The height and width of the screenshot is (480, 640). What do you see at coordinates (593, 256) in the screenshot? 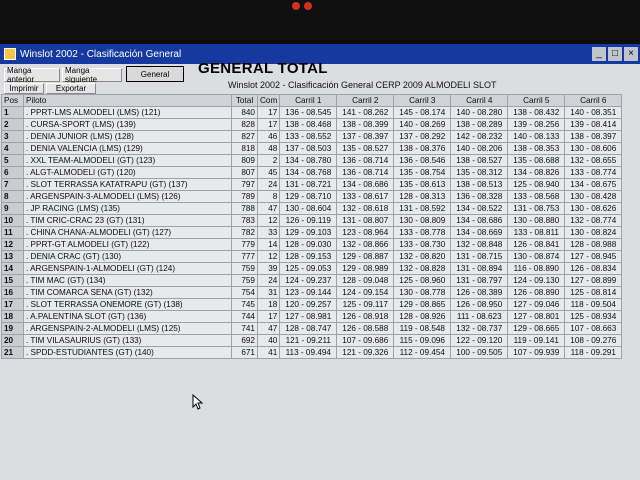
I see `lane-cell: 127 - 08.945` at bounding box center [593, 256].